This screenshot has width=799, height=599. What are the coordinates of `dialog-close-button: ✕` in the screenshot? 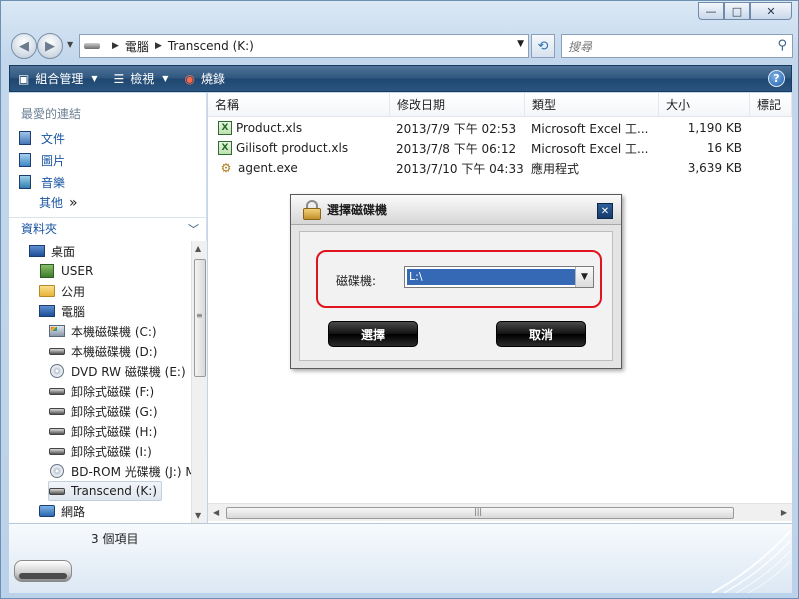 It's located at (605, 211).